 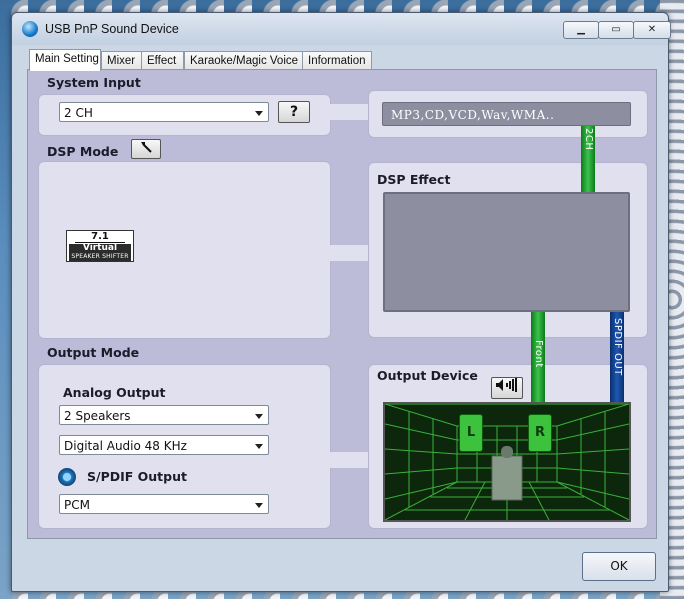 I want to click on app-icon, so click(x=30, y=29).